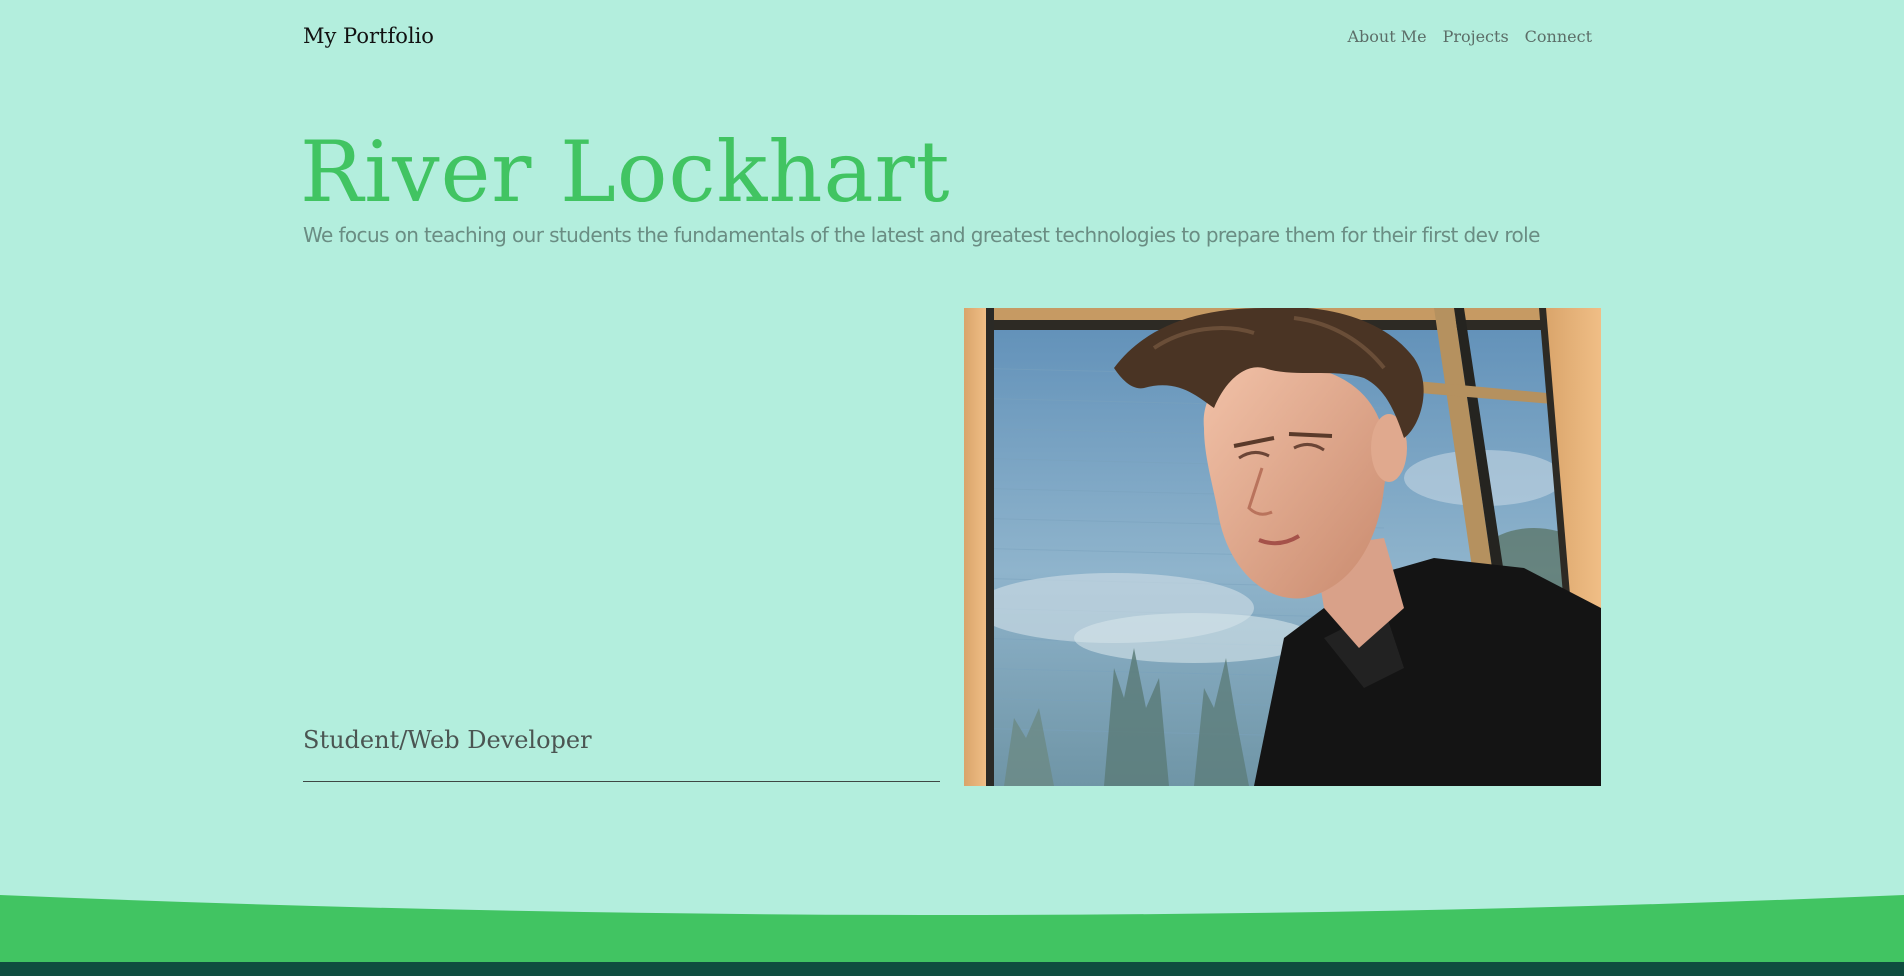 This screenshot has width=1904, height=976. I want to click on role-title: Student/Web Developer, so click(447, 740).